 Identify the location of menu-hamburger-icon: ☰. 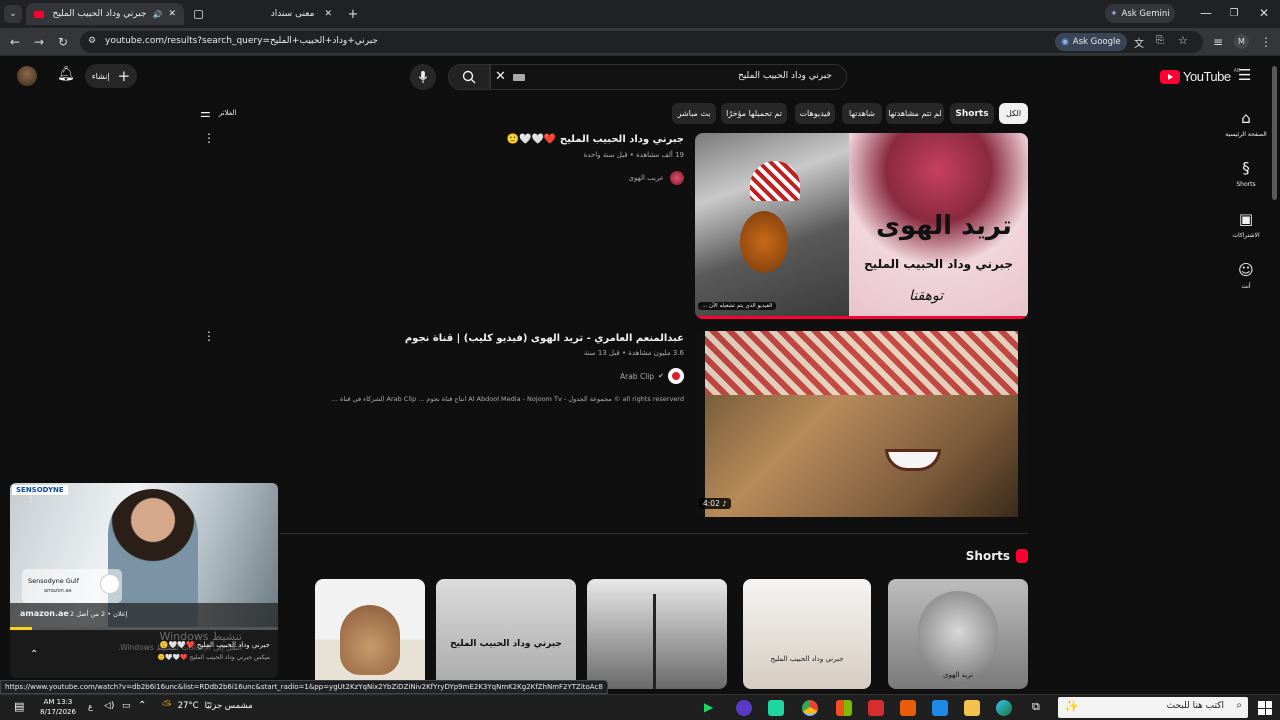
(1244, 75).